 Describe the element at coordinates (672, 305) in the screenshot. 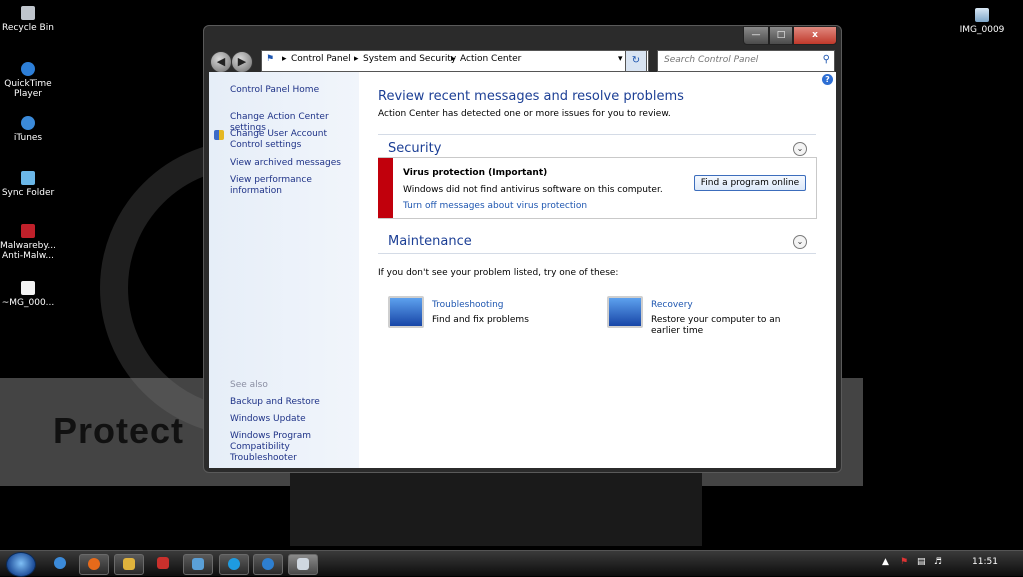

I see `recovery-link: Recovery` at that location.